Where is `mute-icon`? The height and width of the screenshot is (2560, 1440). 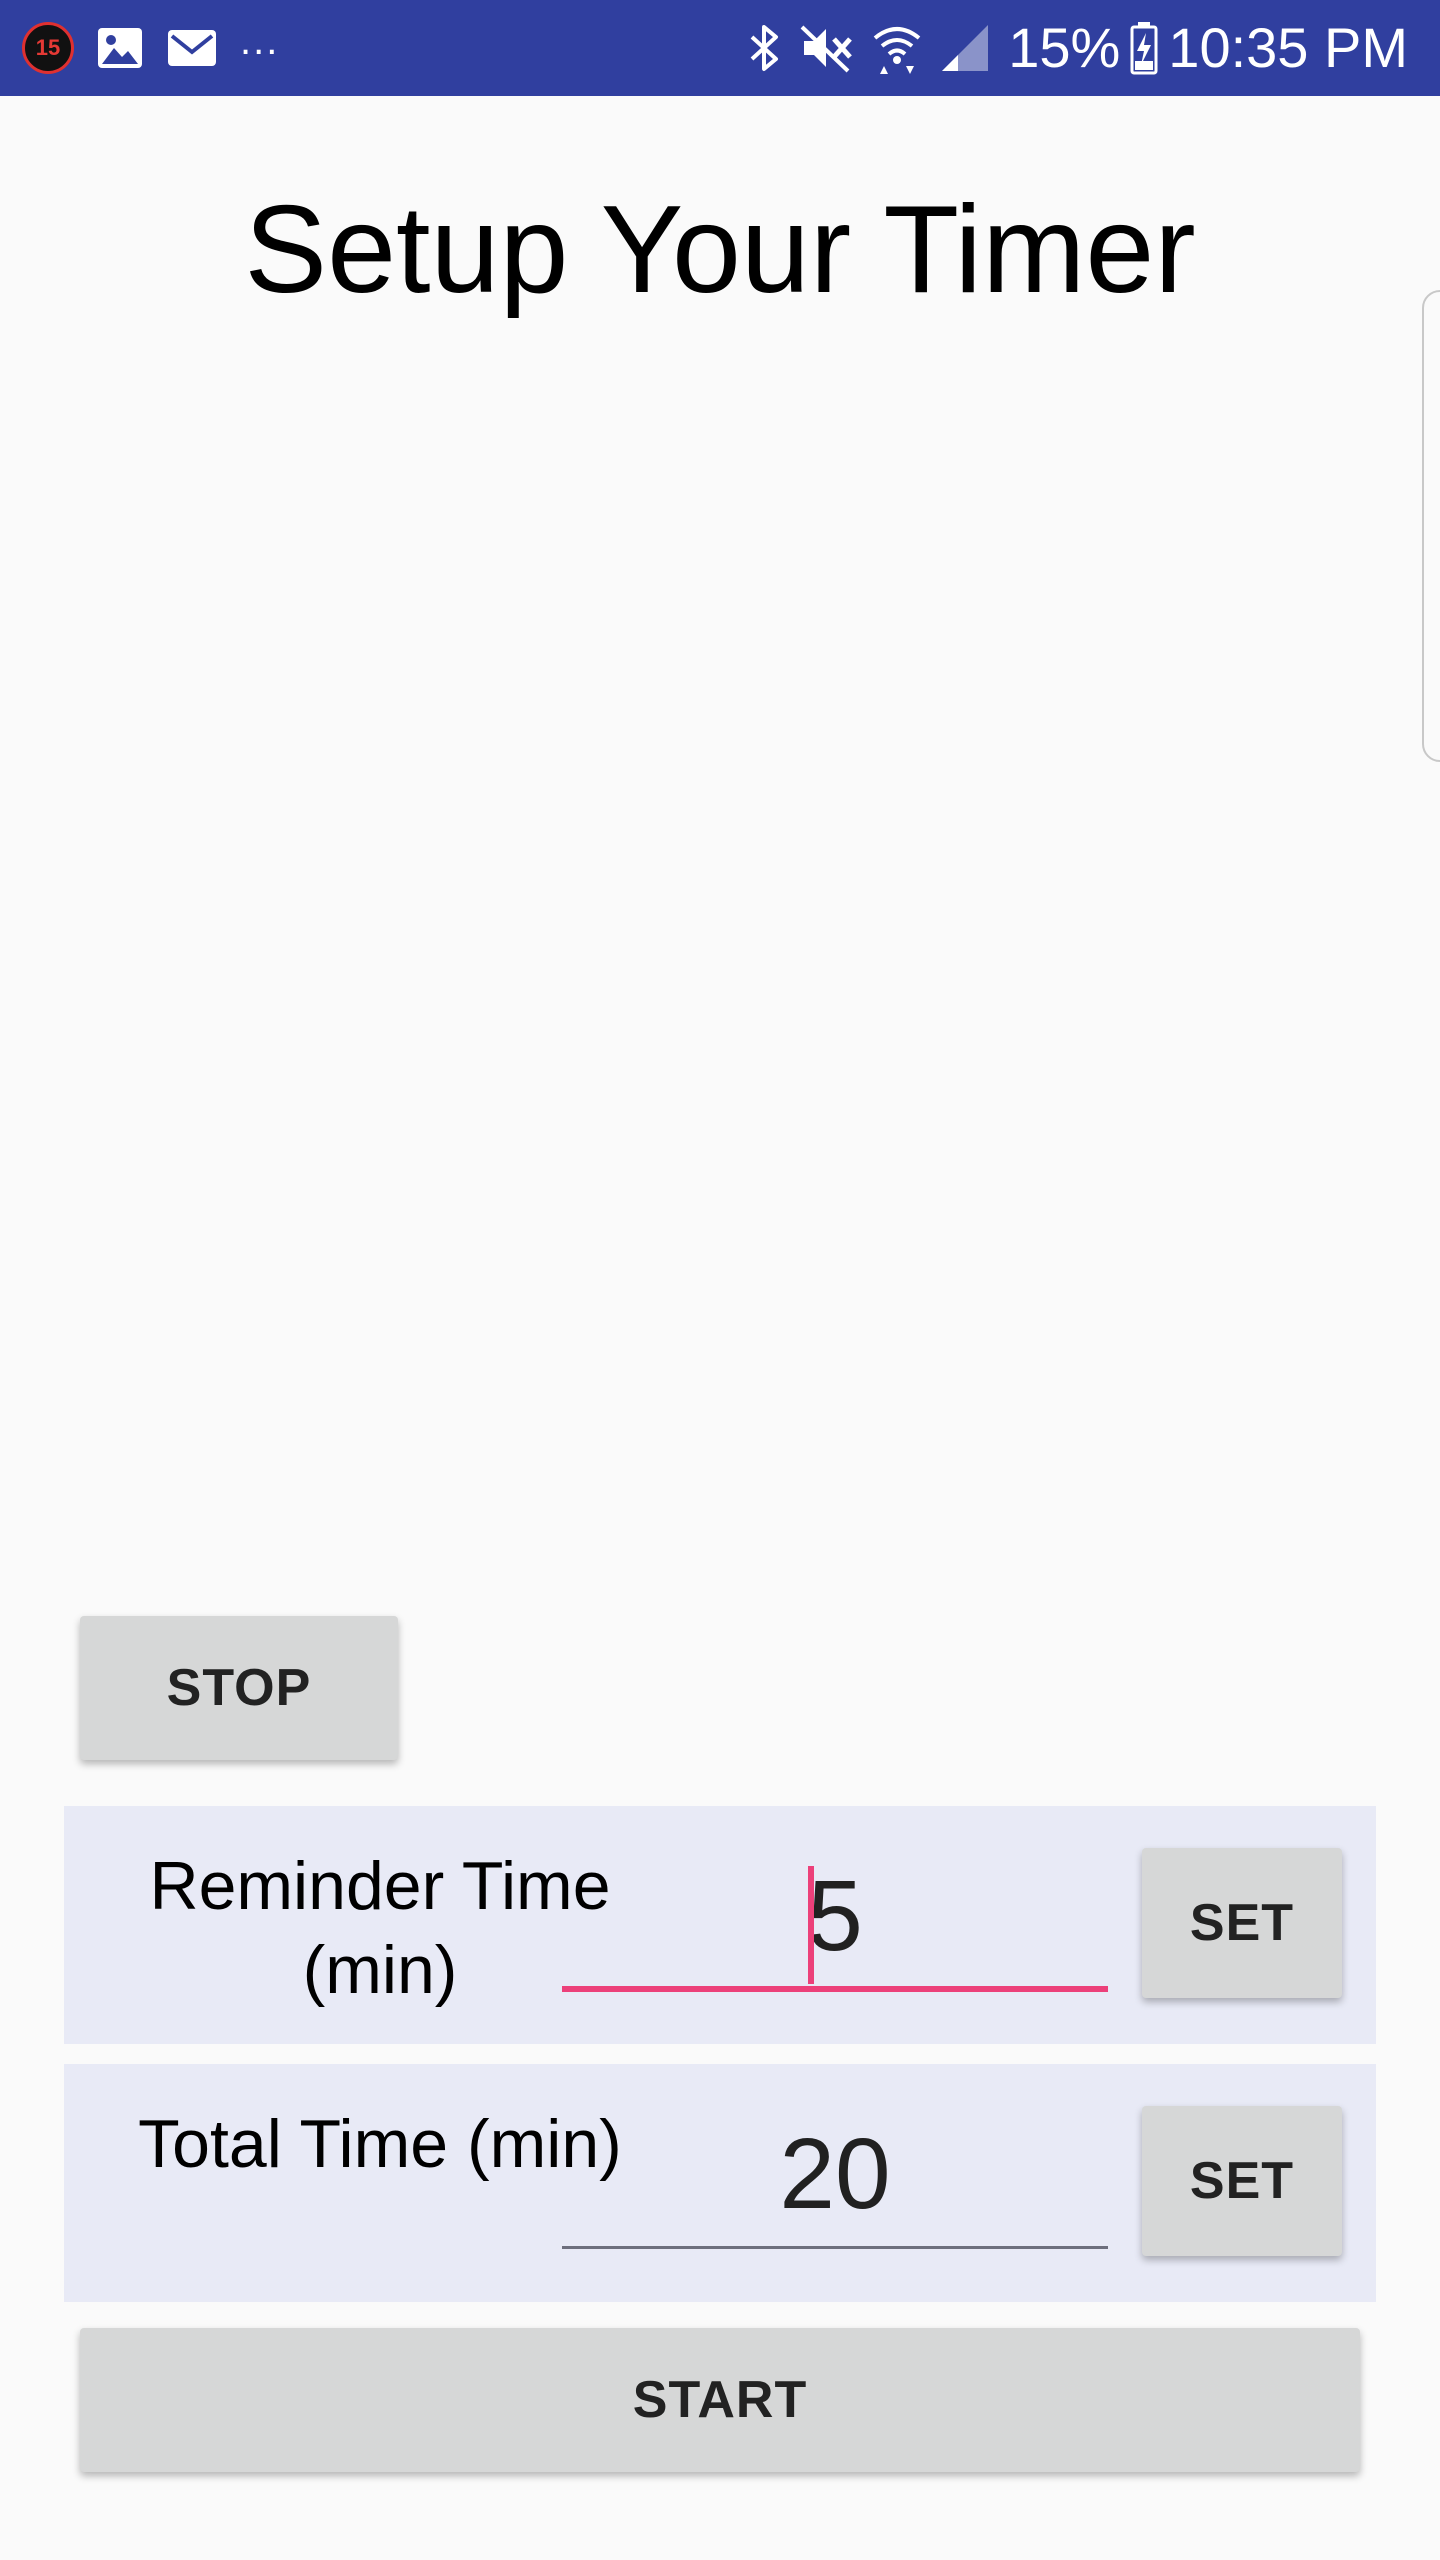
mute-icon is located at coordinates (827, 48).